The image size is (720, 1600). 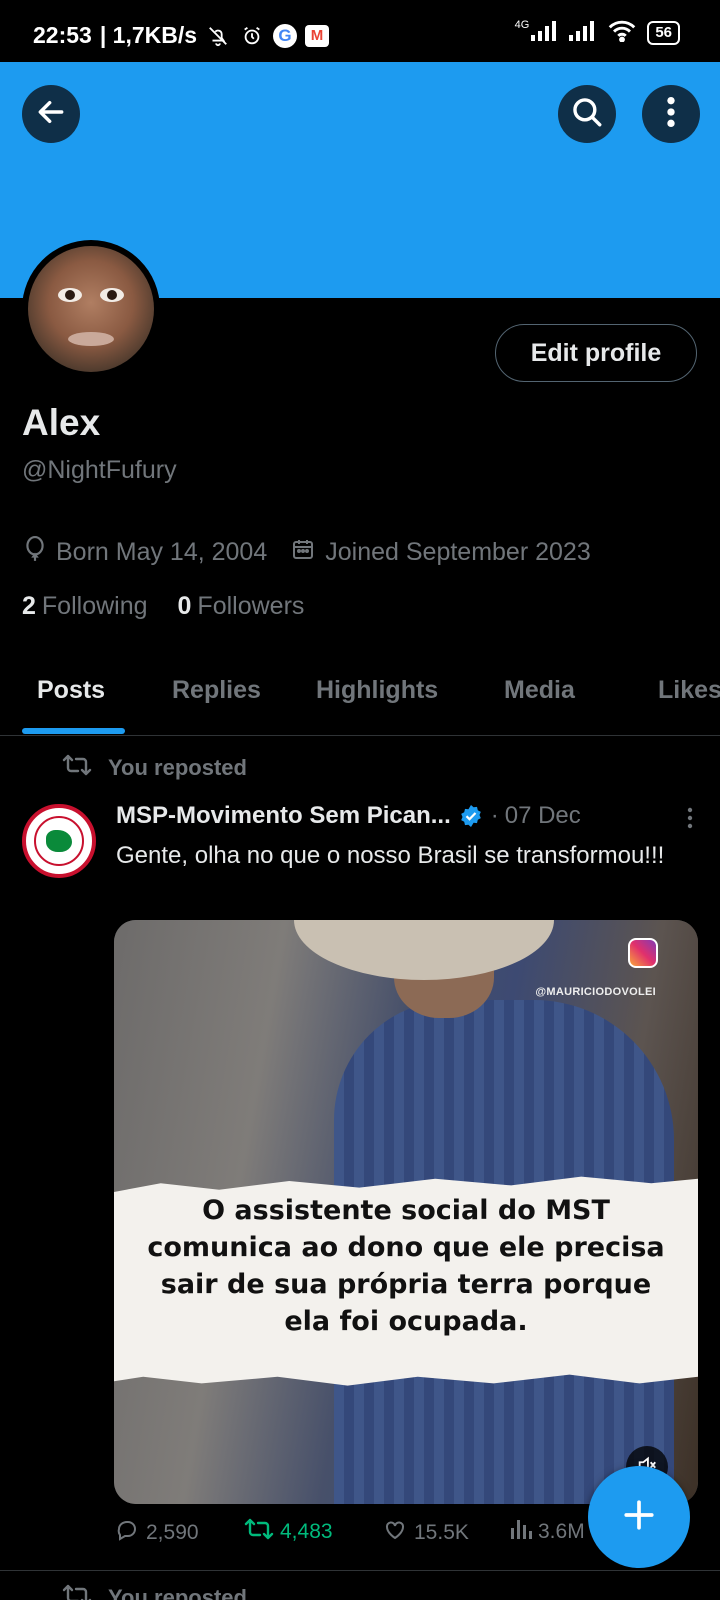 What do you see at coordinates (259, 1532) in the screenshot?
I see `repost-action-icon` at bounding box center [259, 1532].